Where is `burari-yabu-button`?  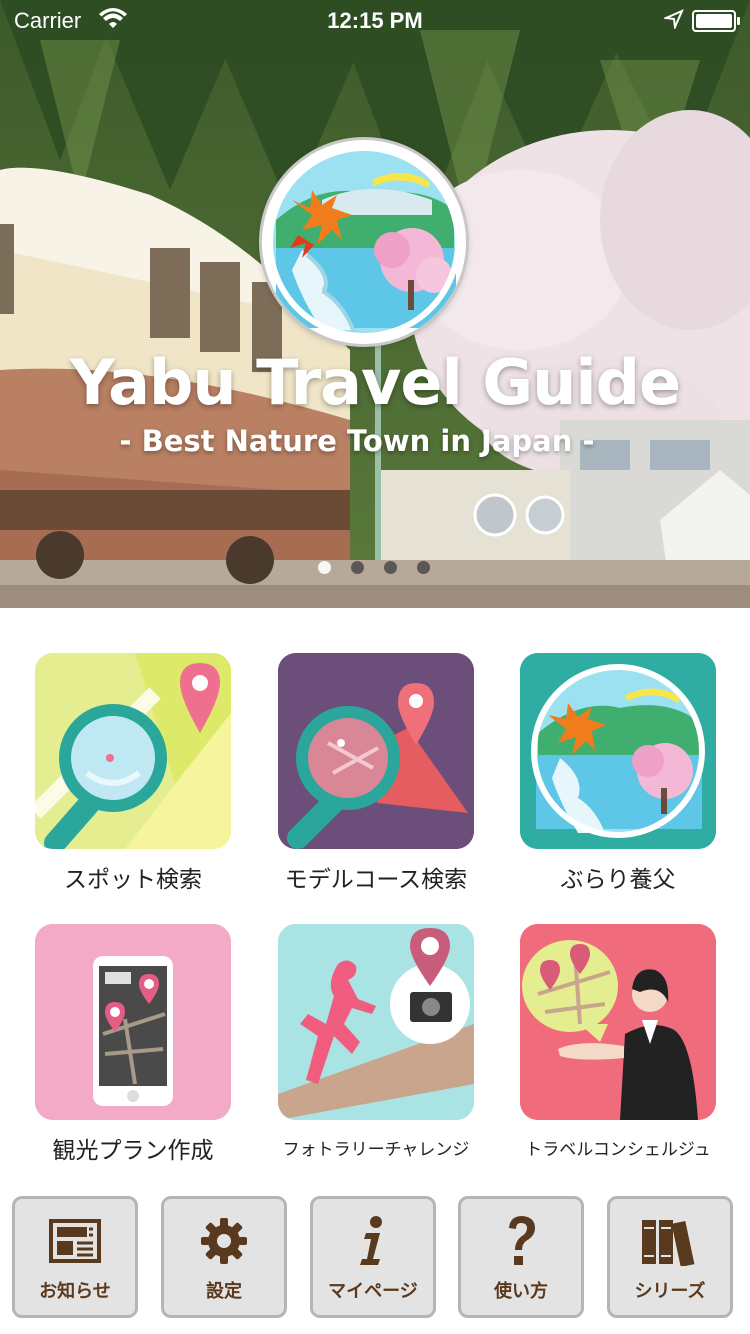 burari-yabu-button is located at coordinates (618, 751).